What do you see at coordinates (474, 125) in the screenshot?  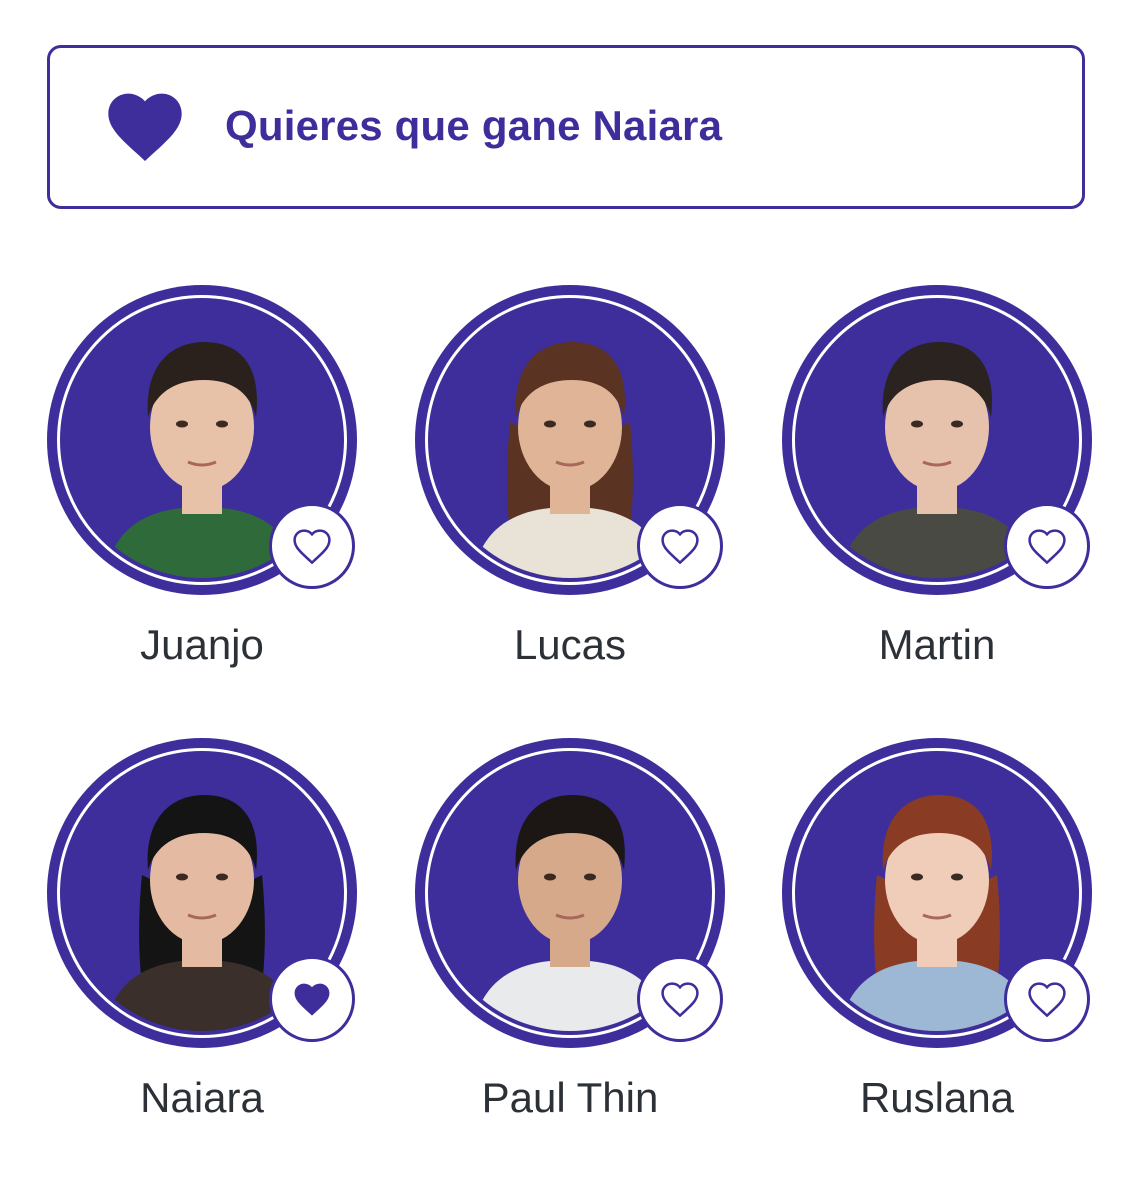 I see `vote-banner-text: Quieres que gane Naiara` at bounding box center [474, 125].